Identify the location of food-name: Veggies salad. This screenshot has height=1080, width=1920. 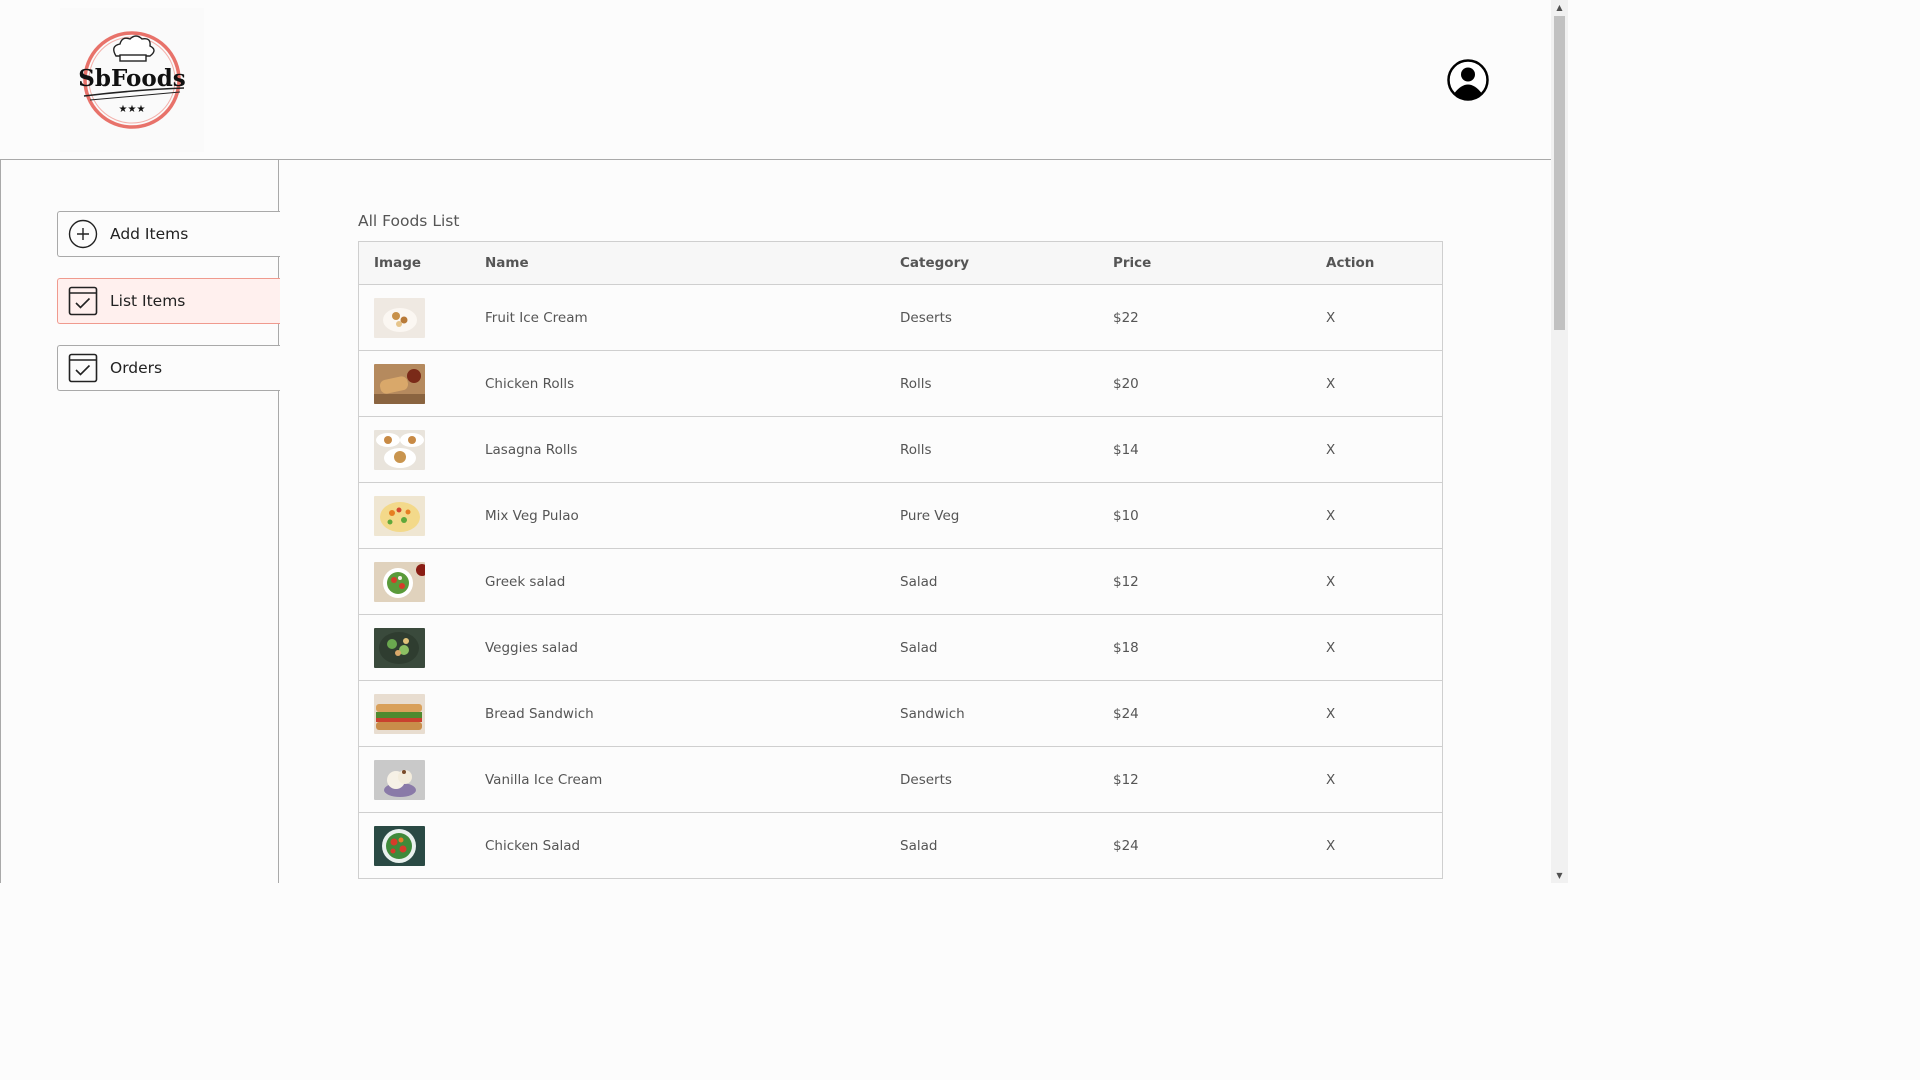
(531, 647).